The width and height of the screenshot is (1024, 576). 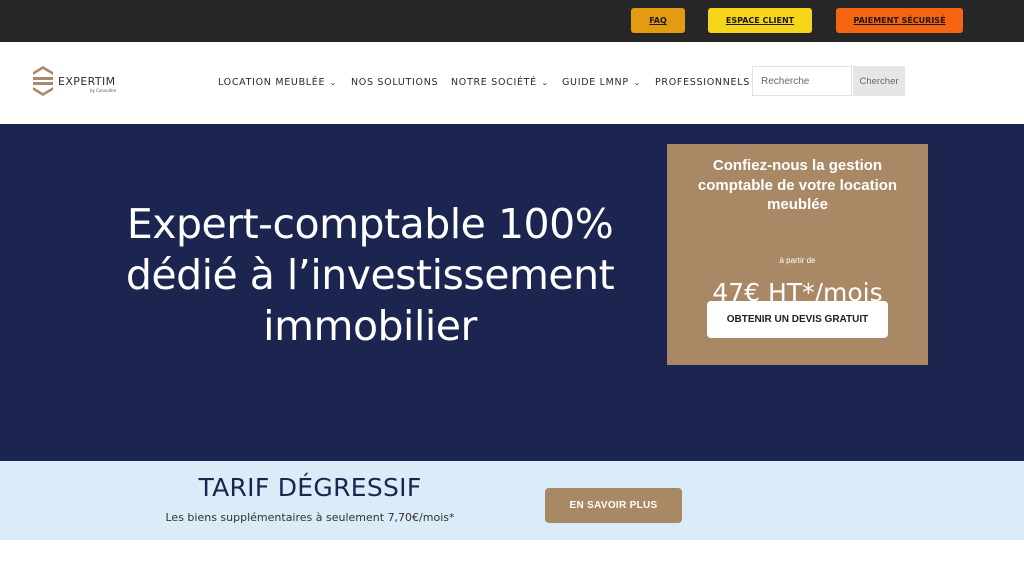 What do you see at coordinates (899, 20) in the screenshot?
I see `paiement-securise-button: PAIEMENT SÉCURISÉ` at bounding box center [899, 20].